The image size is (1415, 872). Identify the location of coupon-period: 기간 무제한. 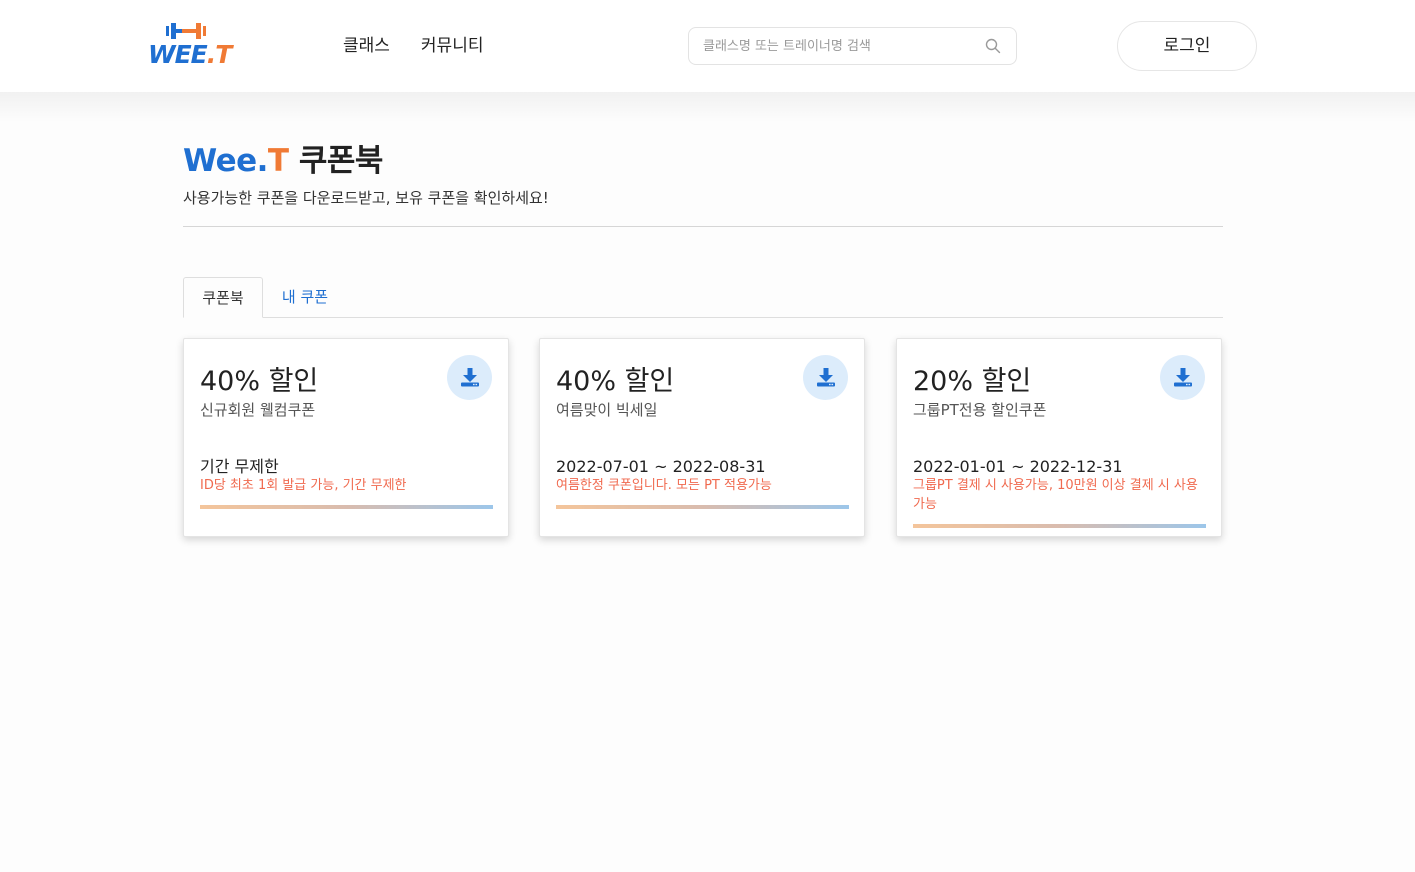
(239, 466).